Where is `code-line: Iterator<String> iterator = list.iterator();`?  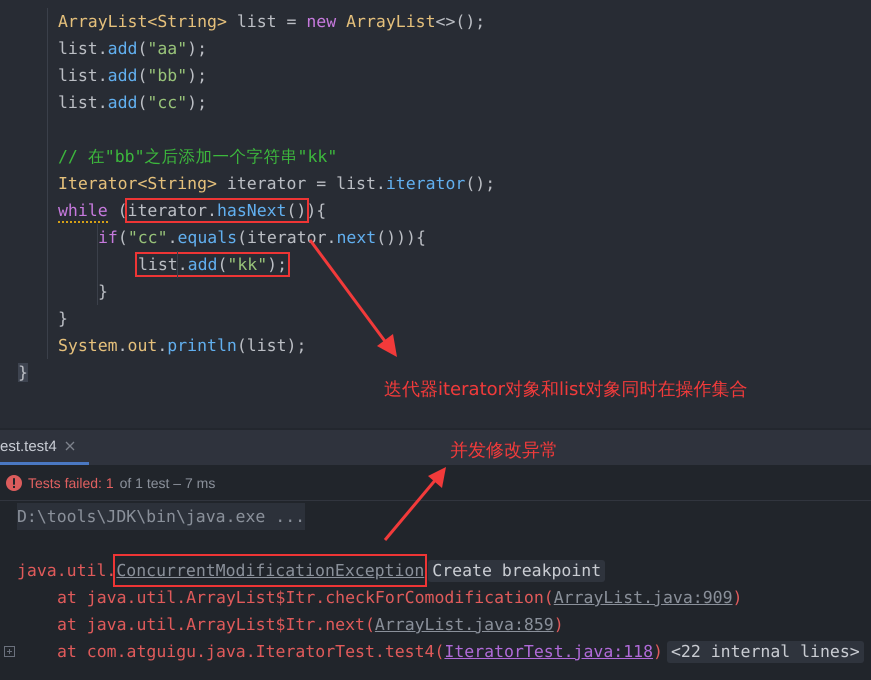 code-line: Iterator<String> iterator = list.iterator(); is located at coordinates (277, 184).